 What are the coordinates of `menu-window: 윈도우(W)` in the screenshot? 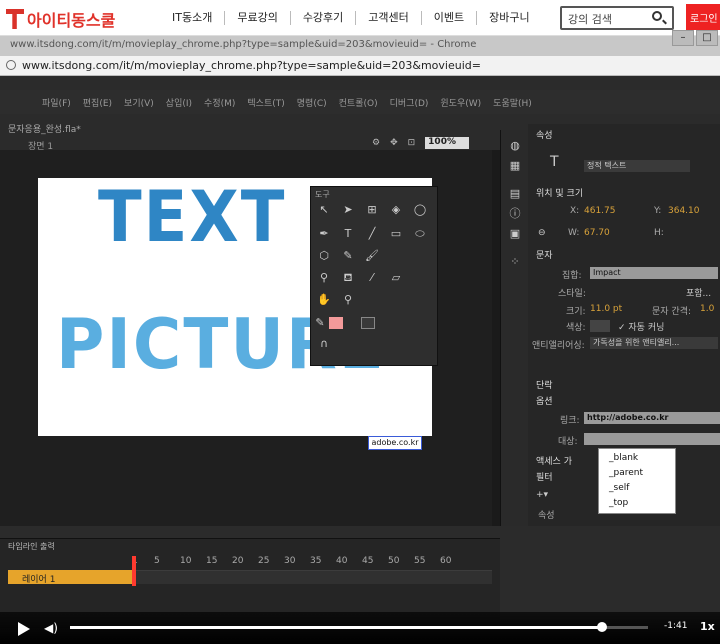 It's located at (460, 102).